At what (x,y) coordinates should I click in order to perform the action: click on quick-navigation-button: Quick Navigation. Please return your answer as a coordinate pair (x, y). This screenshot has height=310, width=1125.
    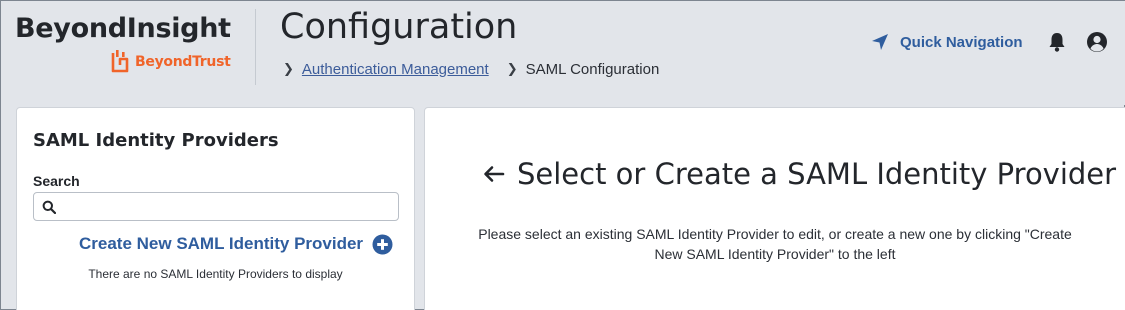
    Looking at the image, I should click on (946, 42).